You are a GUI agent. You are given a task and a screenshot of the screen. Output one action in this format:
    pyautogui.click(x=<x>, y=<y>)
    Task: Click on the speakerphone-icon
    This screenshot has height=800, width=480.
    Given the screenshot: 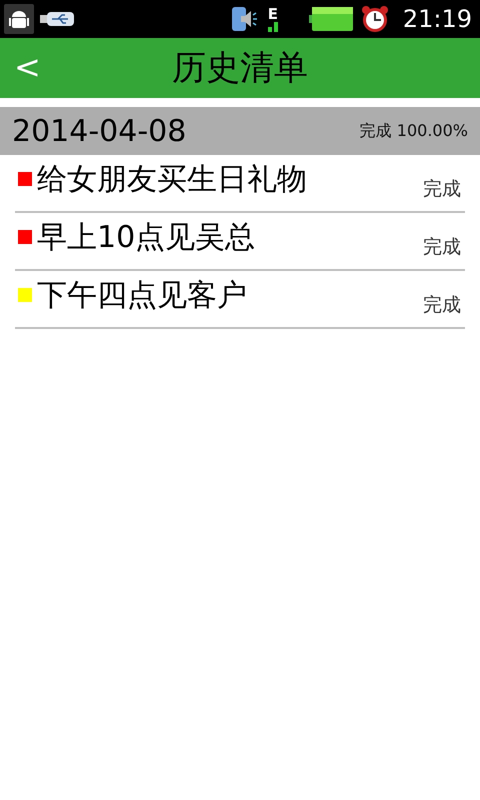 What is the action you would take?
    pyautogui.click(x=243, y=19)
    